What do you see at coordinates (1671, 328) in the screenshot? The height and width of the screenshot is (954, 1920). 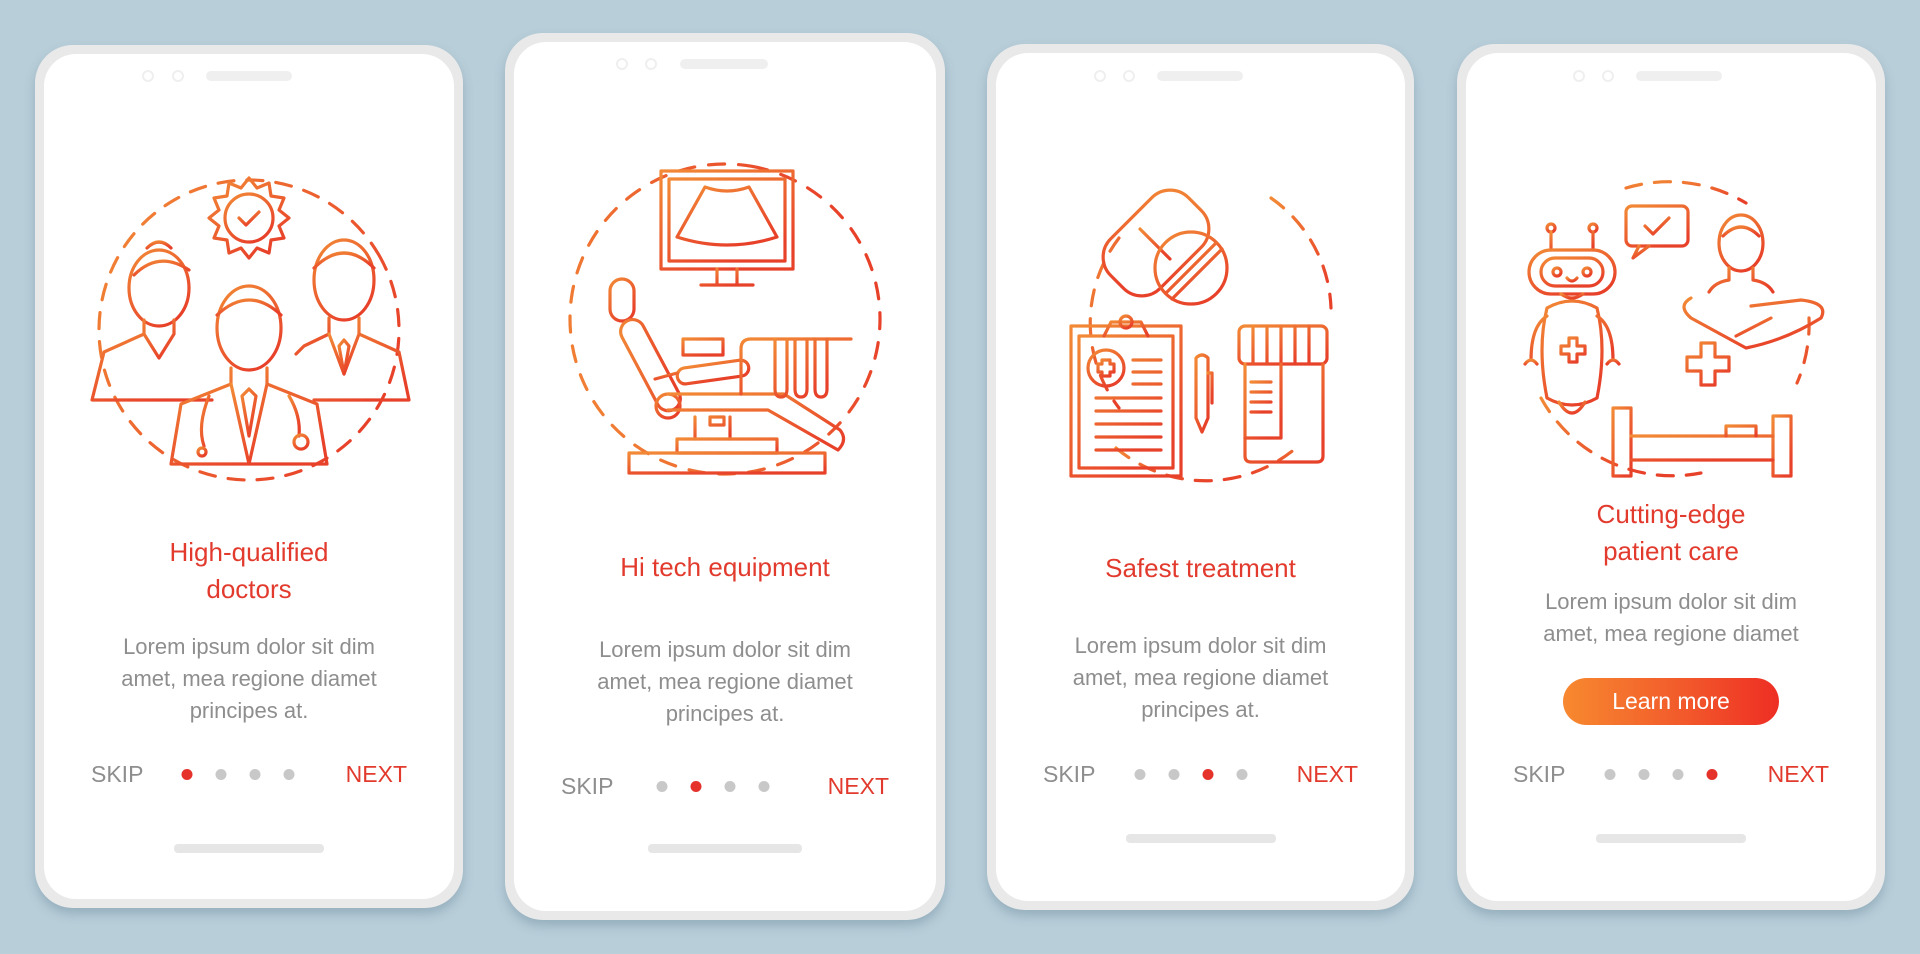 I see `robot-patient-care-icon` at bounding box center [1671, 328].